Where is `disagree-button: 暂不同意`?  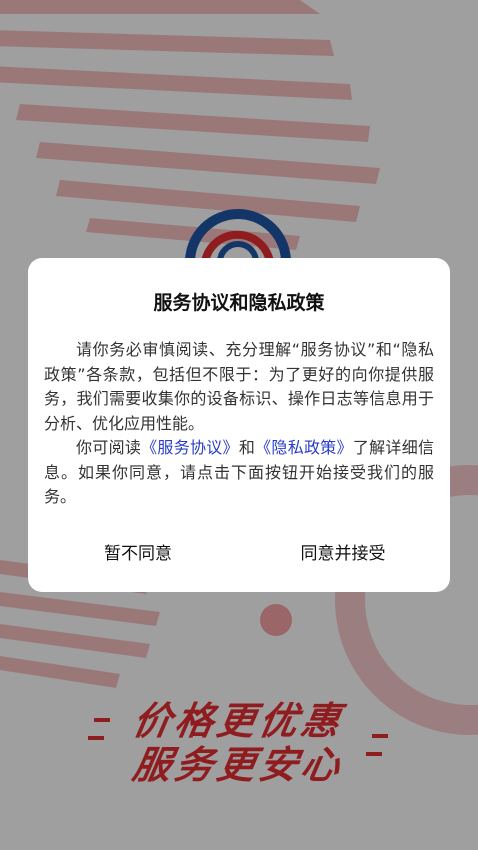 disagree-button: 暂不同意 is located at coordinates (138, 554).